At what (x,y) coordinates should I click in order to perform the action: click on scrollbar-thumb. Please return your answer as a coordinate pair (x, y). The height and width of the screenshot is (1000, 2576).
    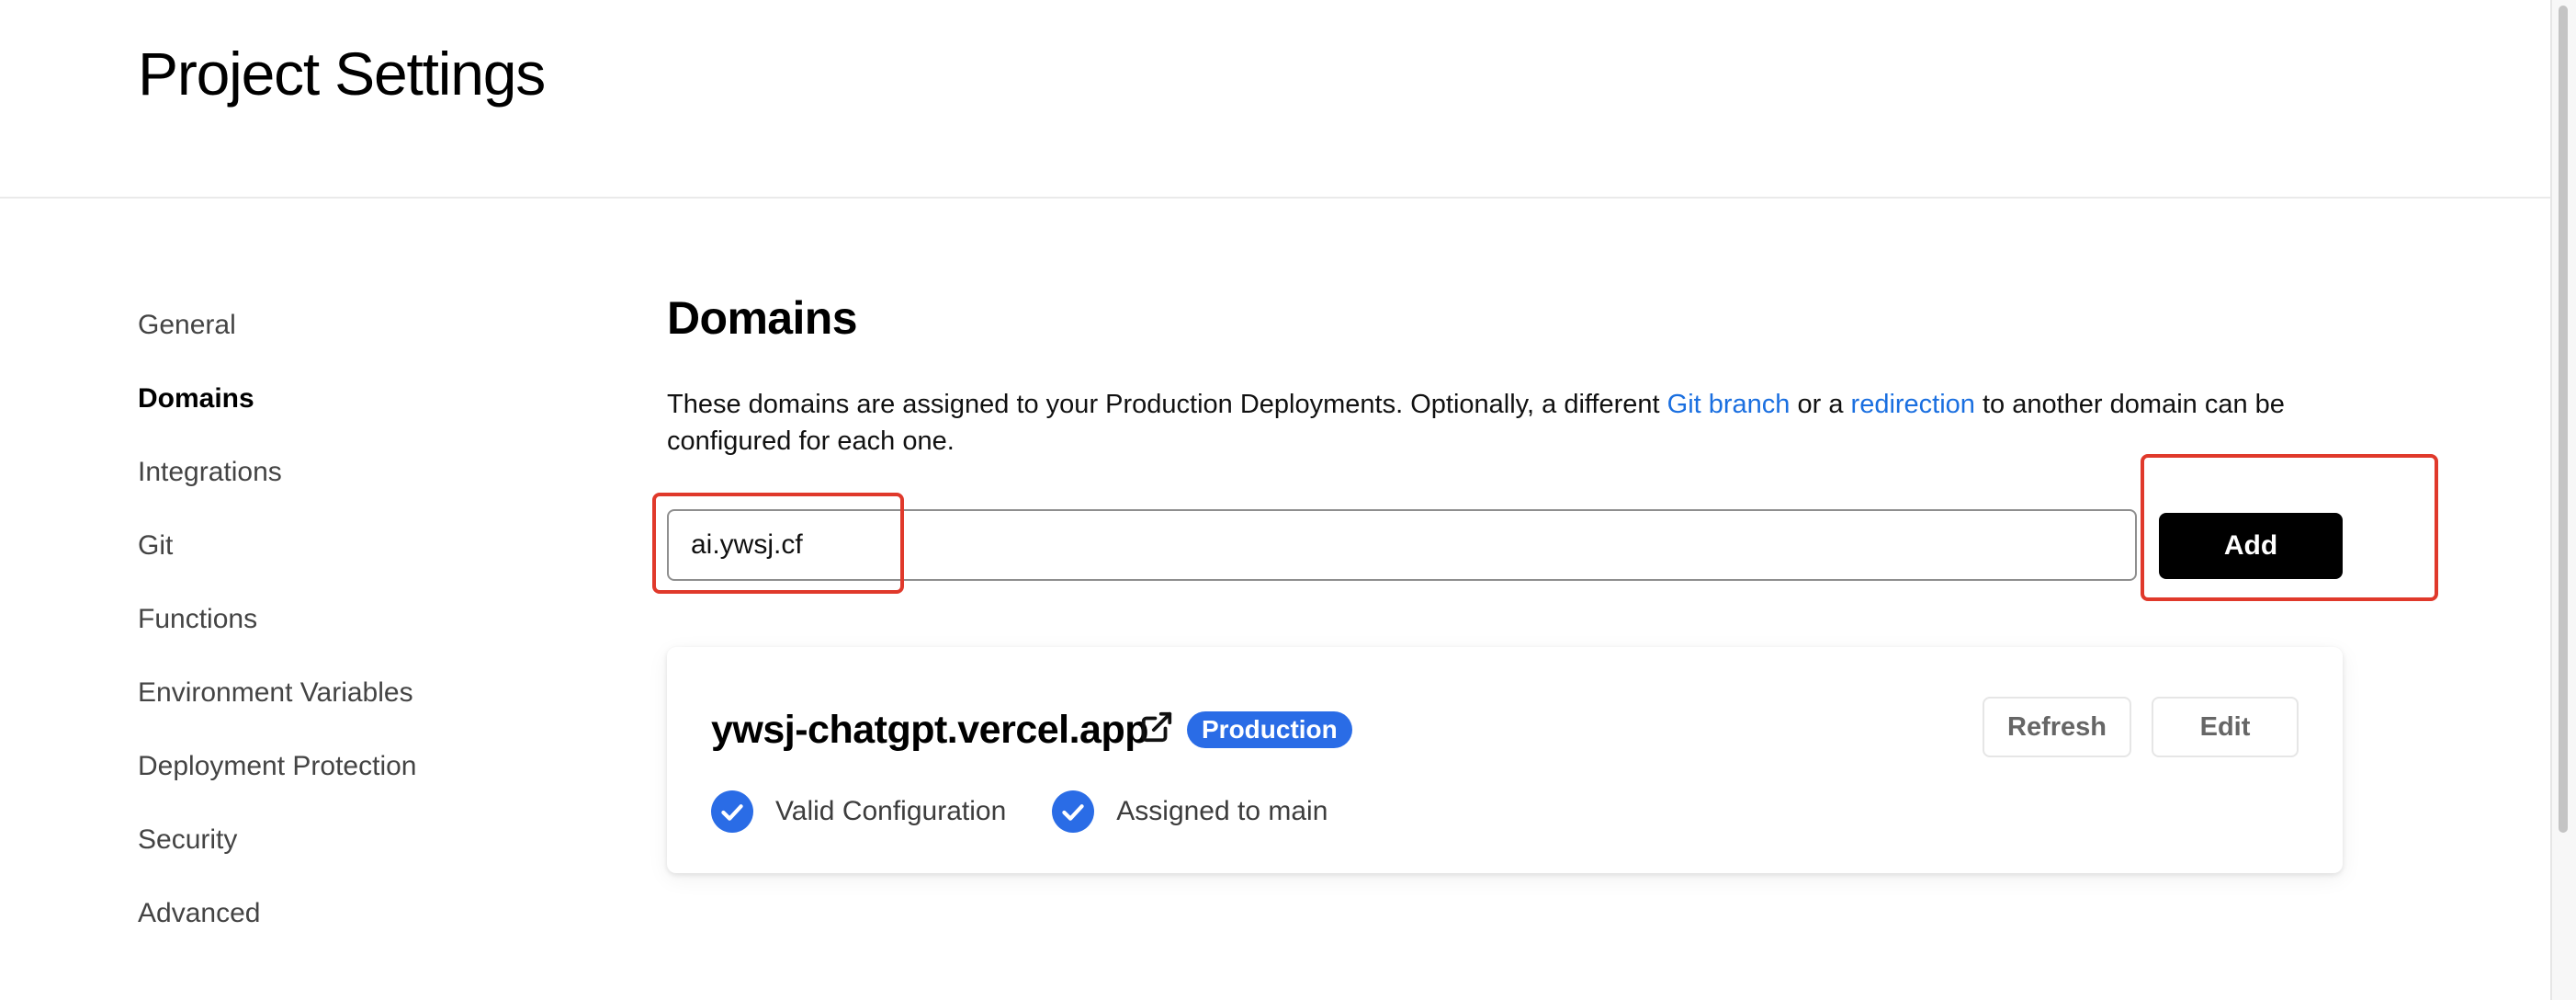
    Looking at the image, I should click on (2563, 420).